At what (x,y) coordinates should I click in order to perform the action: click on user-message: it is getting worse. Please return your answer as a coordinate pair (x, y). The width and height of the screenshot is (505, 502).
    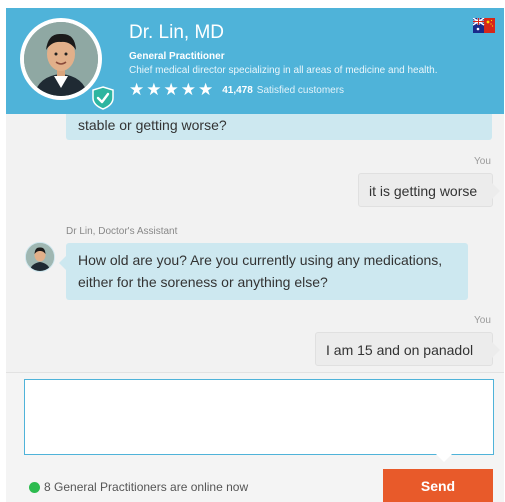
    Looking at the image, I should click on (429, 190).